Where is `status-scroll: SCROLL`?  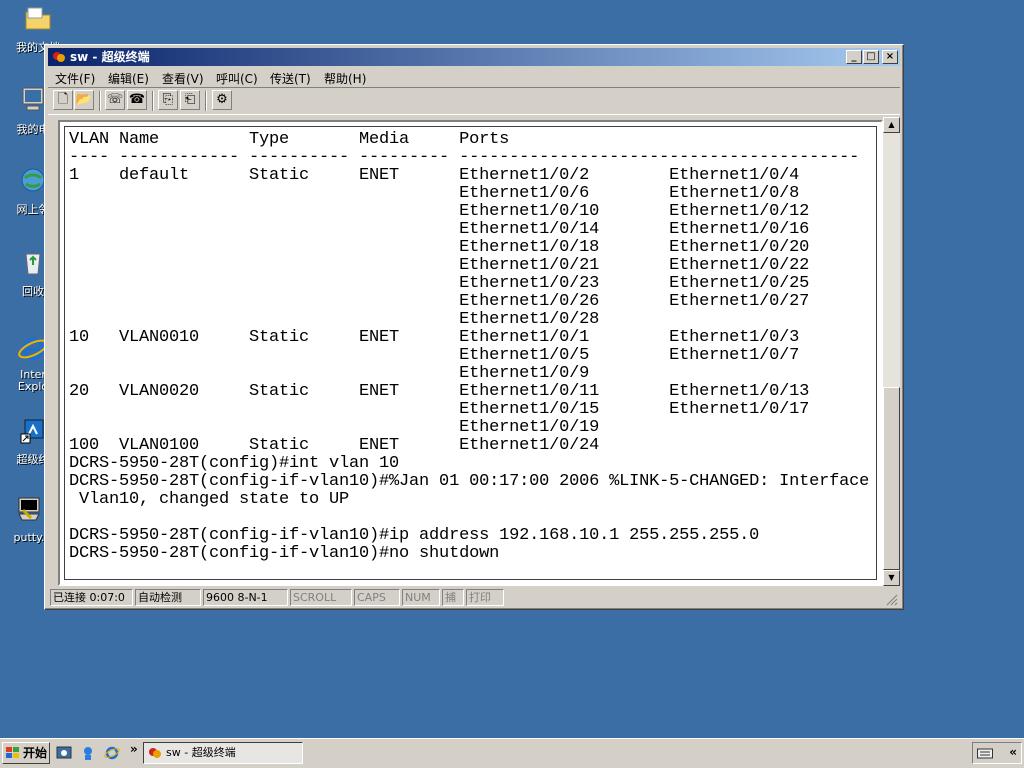
status-scroll: SCROLL is located at coordinates (321, 597).